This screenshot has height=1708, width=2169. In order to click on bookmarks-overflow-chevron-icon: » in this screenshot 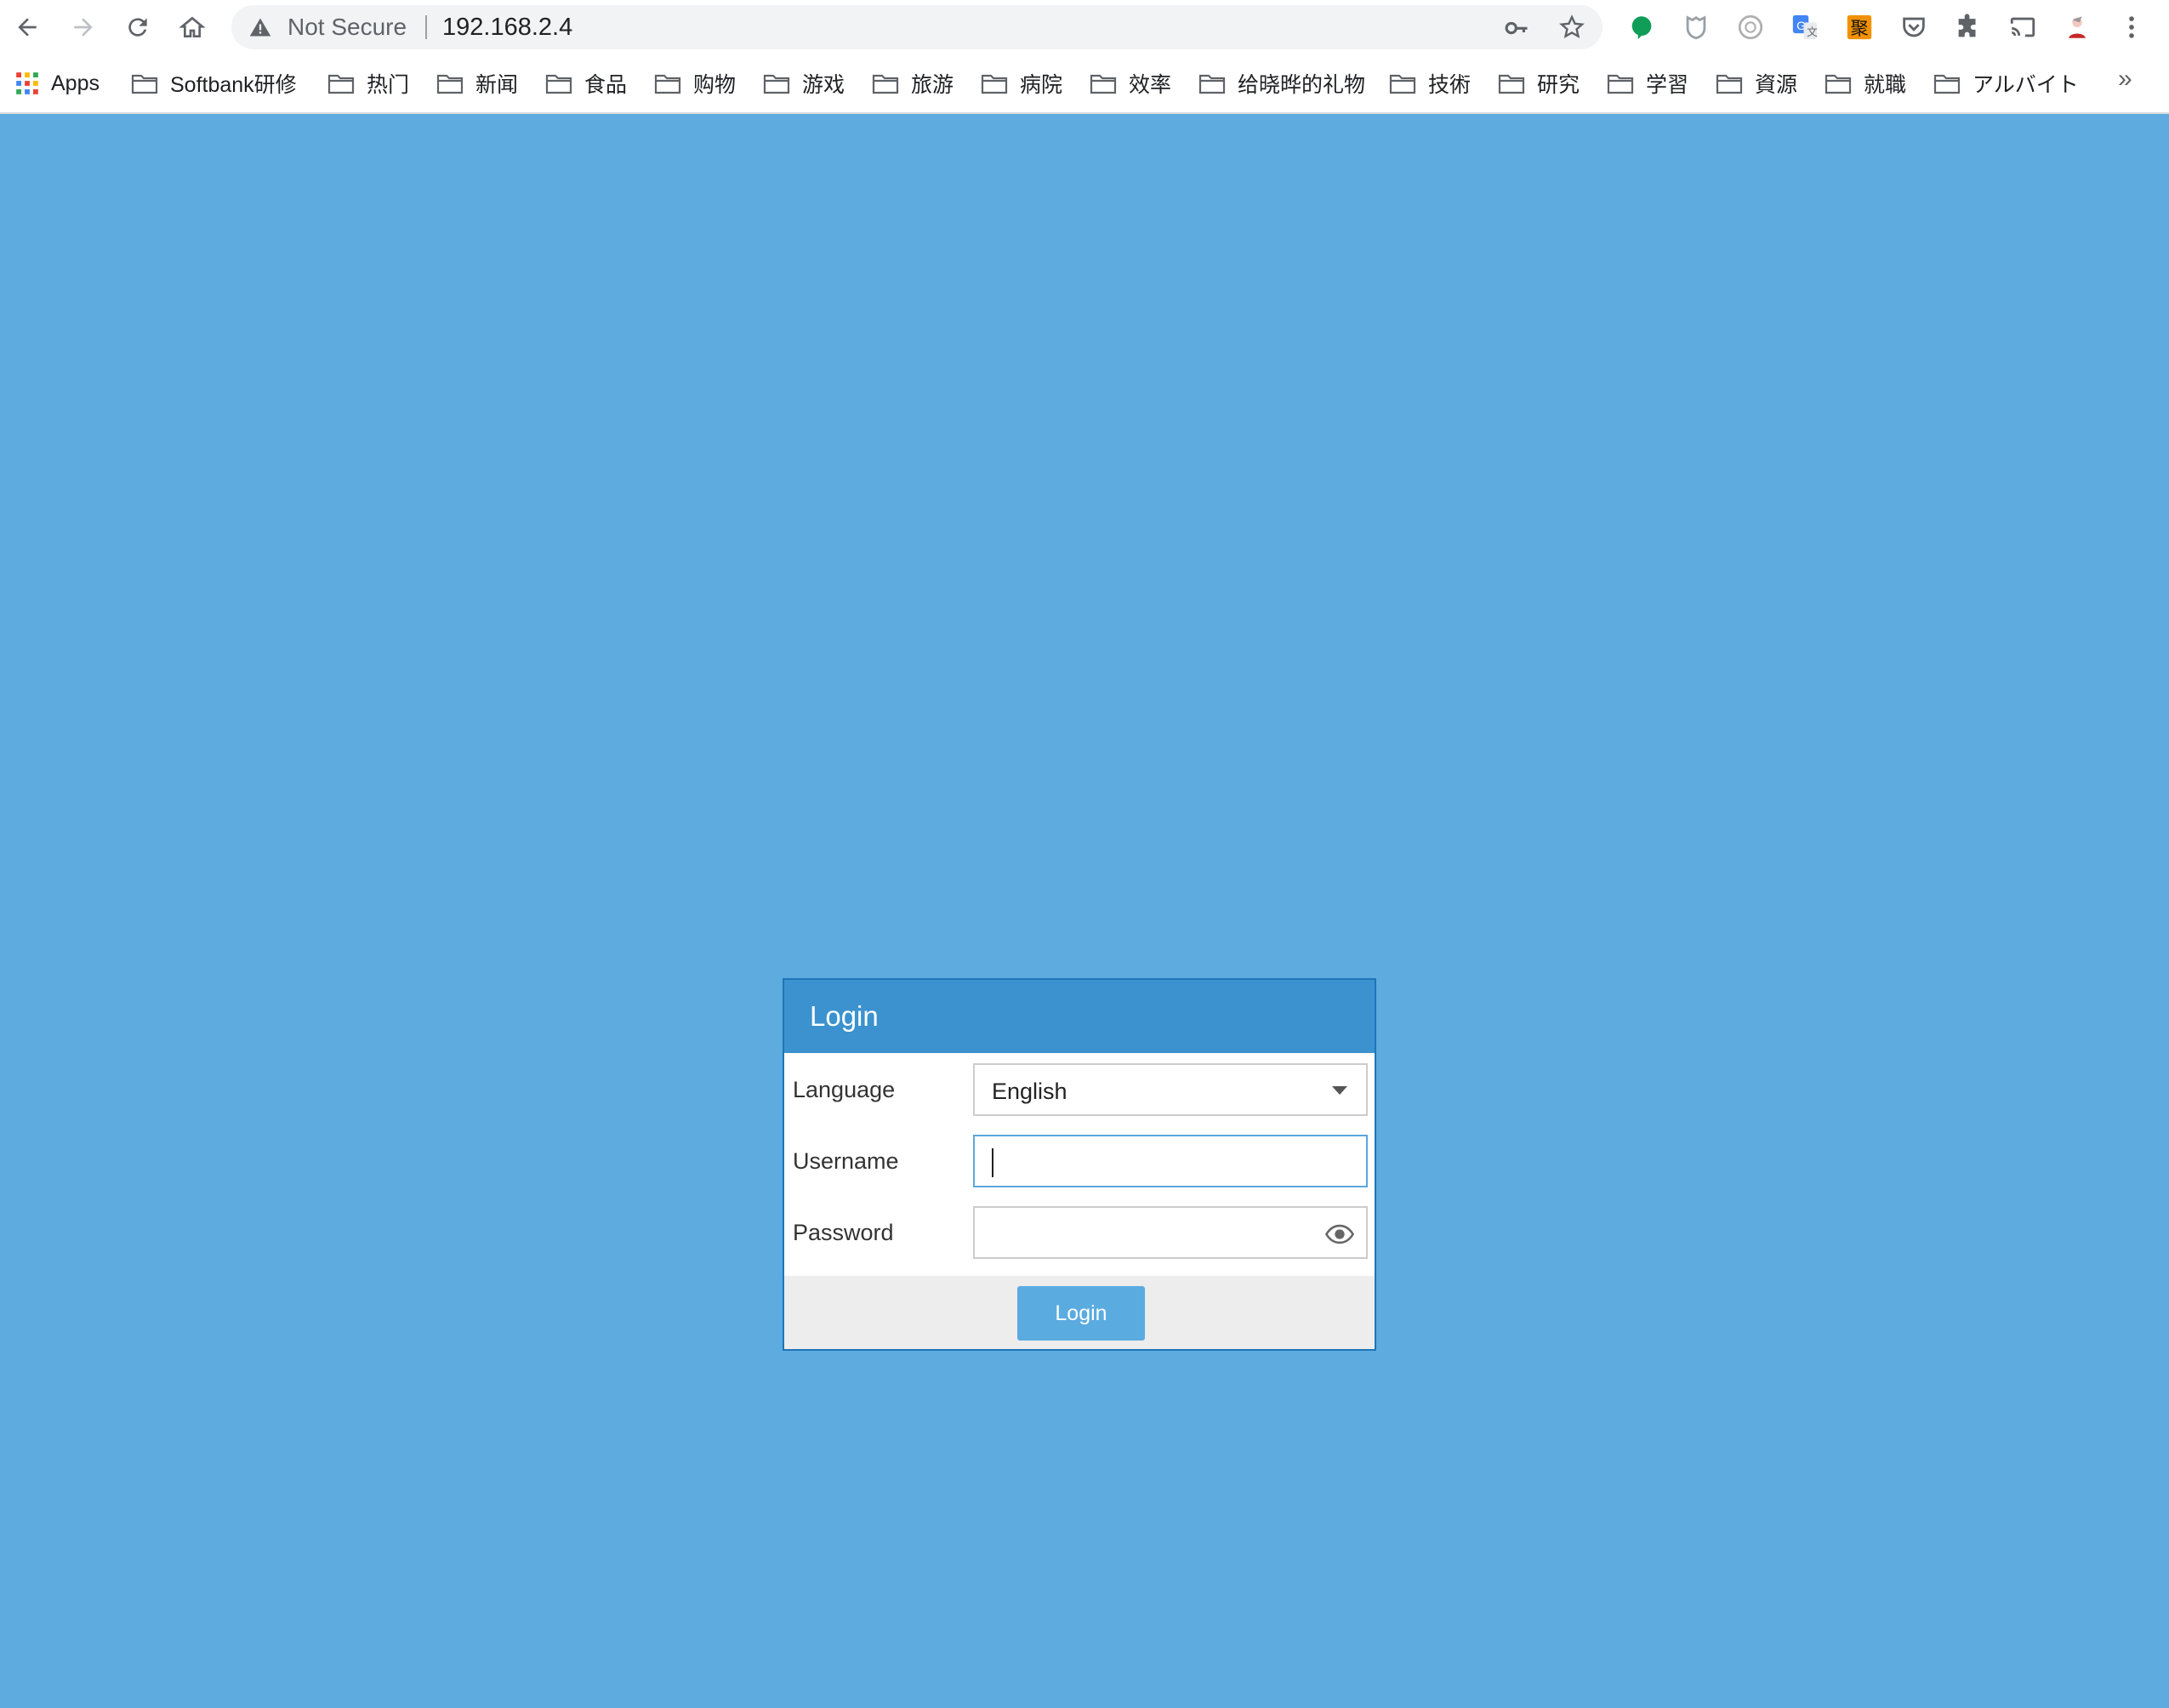, I will do `click(2125, 79)`.